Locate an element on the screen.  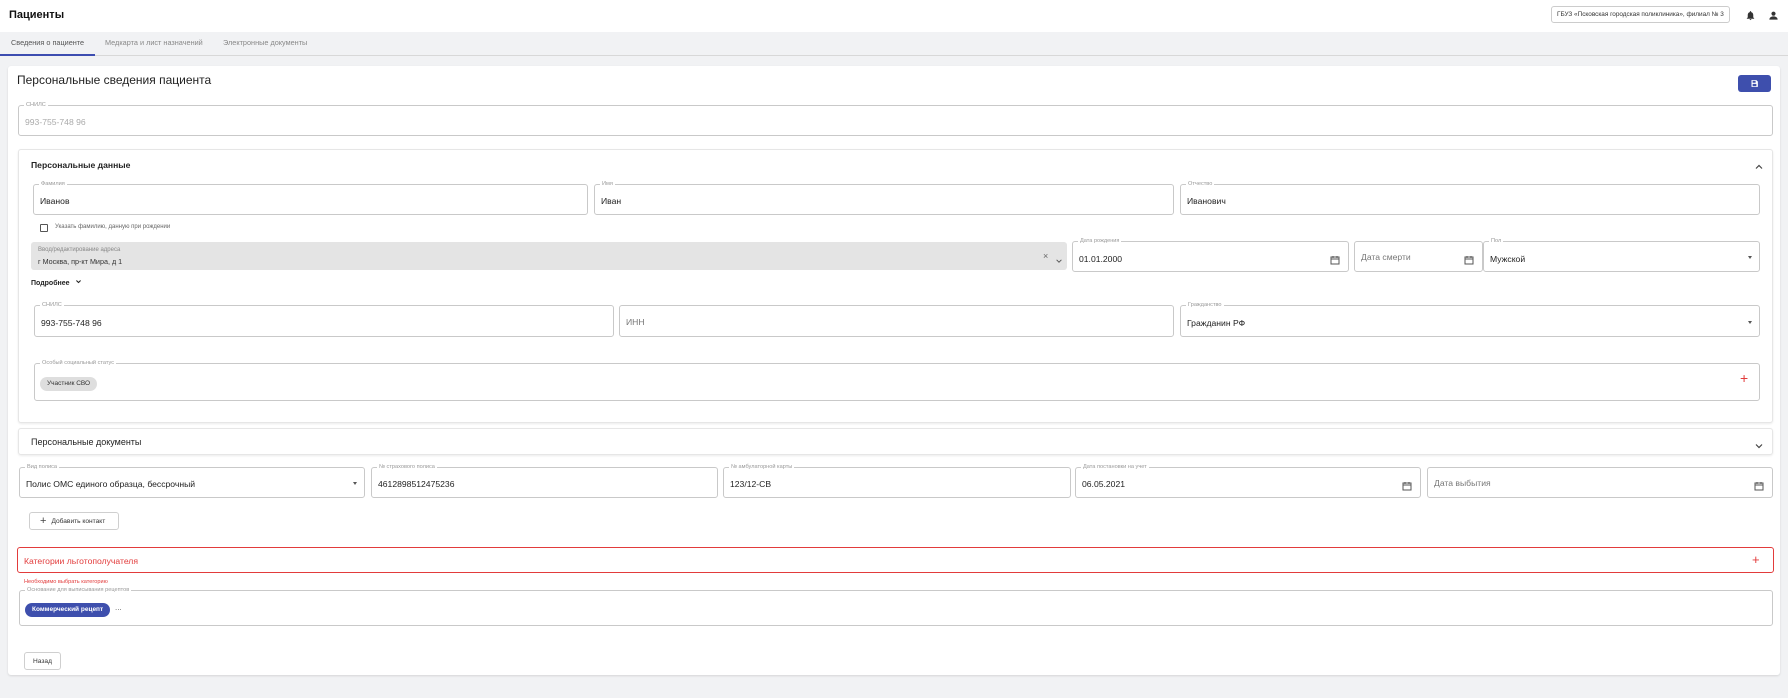
personal-documents-panel is located at coordinates (895, 441).